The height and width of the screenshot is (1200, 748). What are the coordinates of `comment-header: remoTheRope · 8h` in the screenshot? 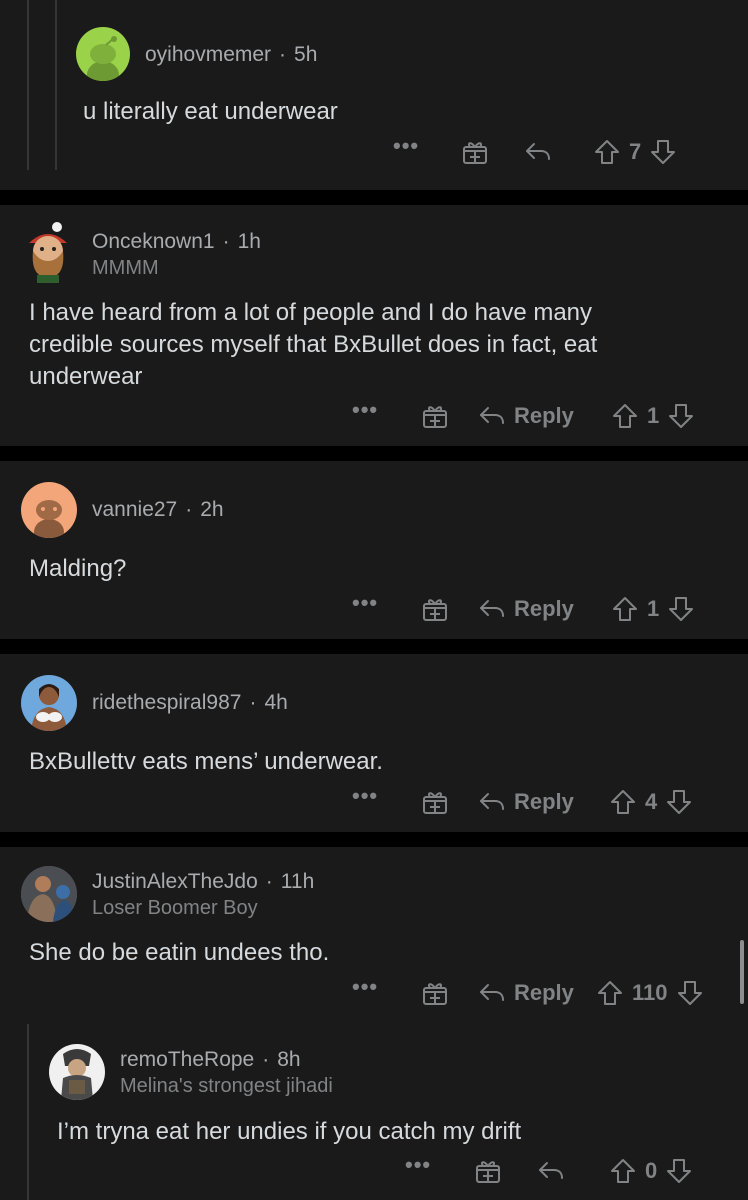 It's located at (210, 1060).